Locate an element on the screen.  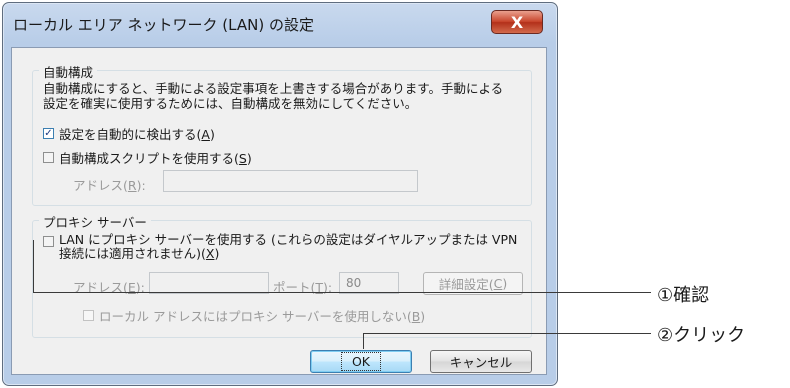
confirm-callout-line-vertical is located at coordinates (33, 266).